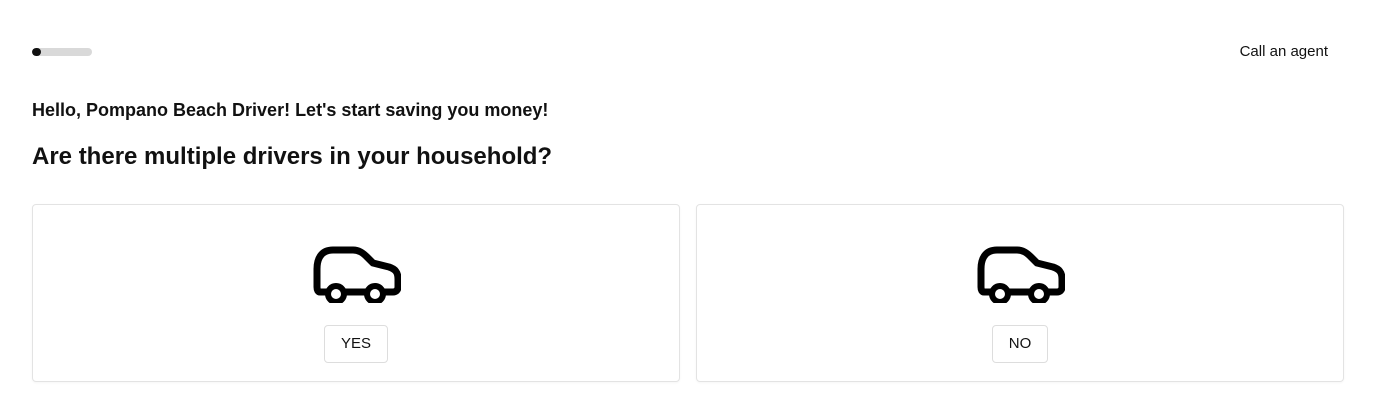 The width and height of the screenshot is (1376, 414). Describe the element at coordinates (1284, 52) in the screenshot. I see `call-agent-link: Call an agent` at that location.